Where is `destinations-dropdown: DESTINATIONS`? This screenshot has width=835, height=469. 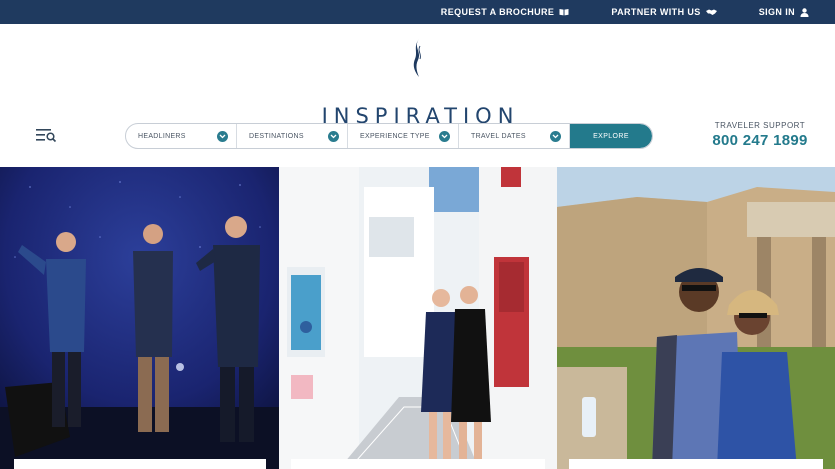
destinations-dropdown: DESTINATIONS is located at coordinates (292, 136).